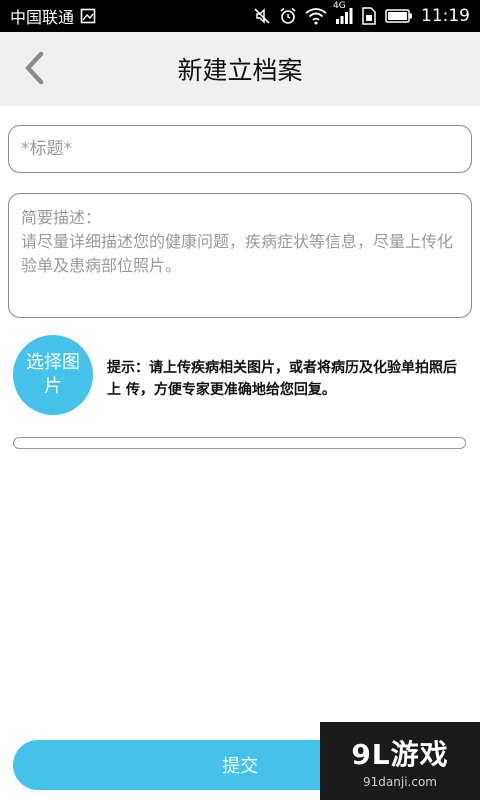 The width and height of the screenshot is (480, 800). I want to click on watermark-main: 9L游戏, so click(400, 754).